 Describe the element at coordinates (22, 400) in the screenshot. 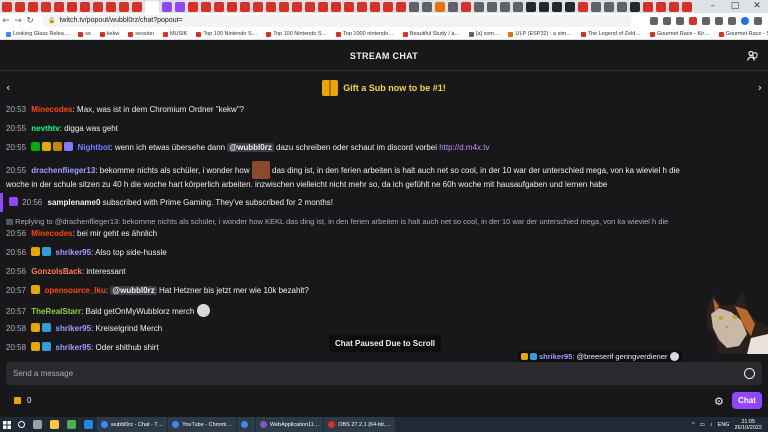

I see `channel-points: 0` at that location.